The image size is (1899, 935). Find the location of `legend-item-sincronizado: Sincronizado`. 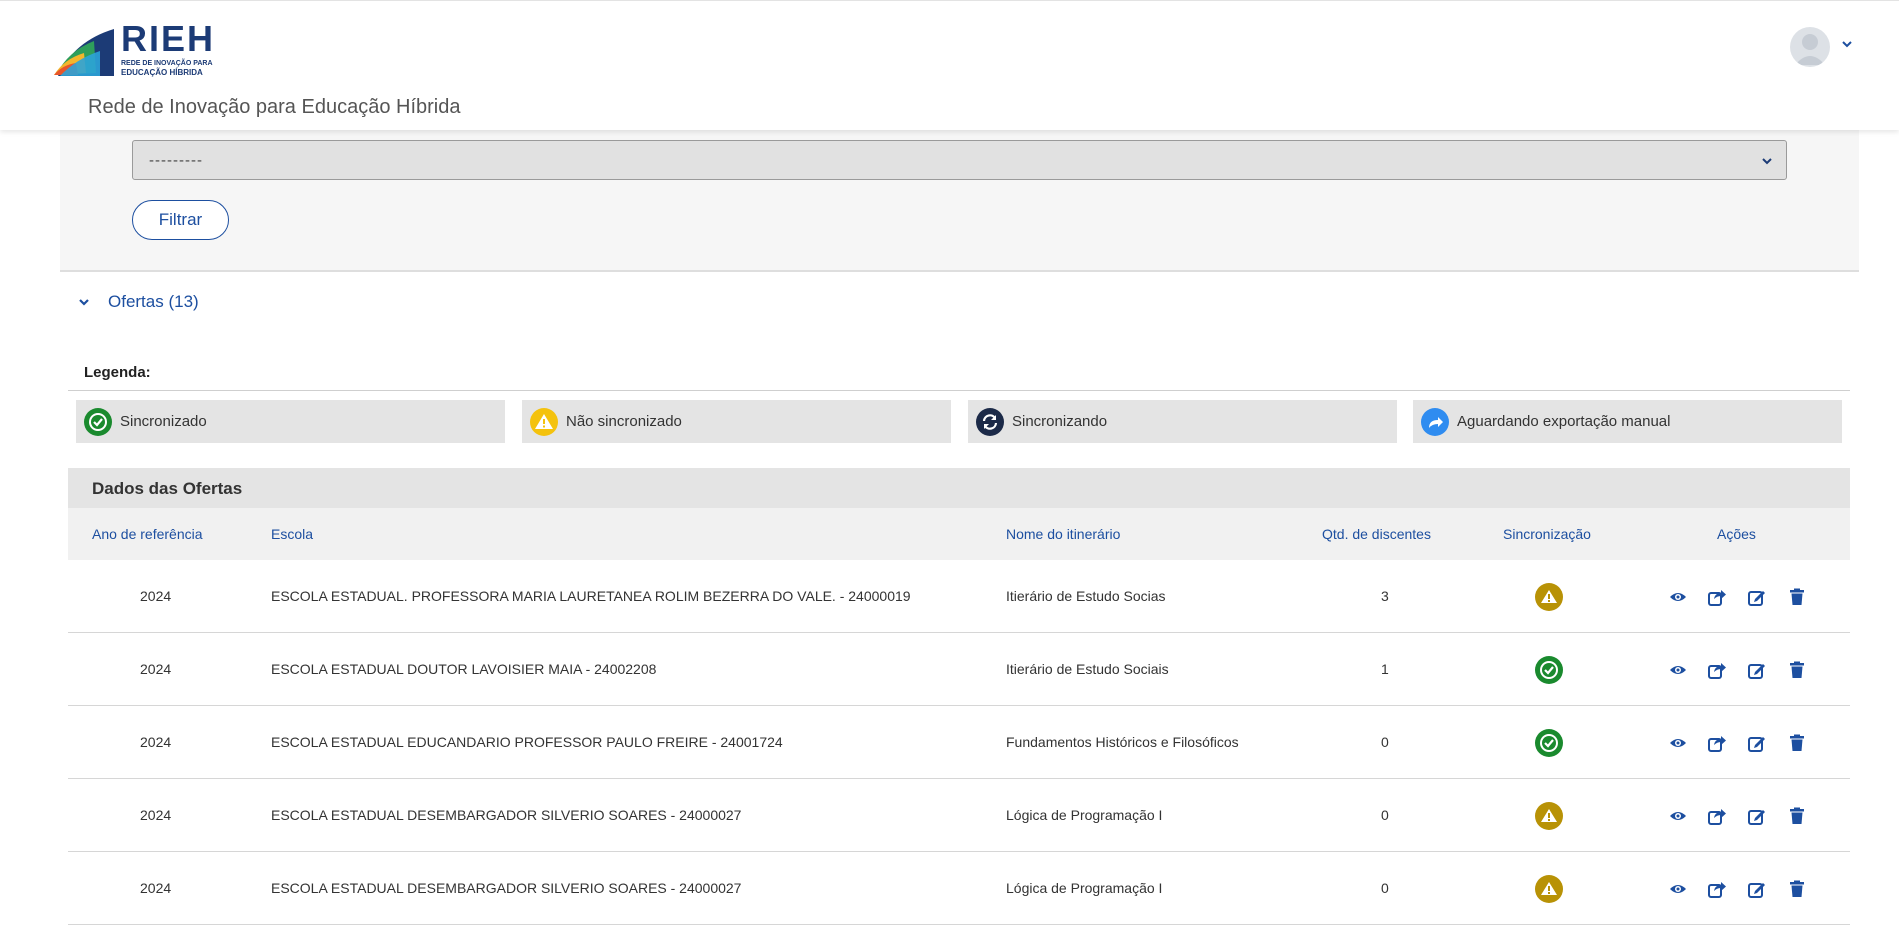

legend-item-sincronizado: Sincronizado is located at coordinates (290, 421).